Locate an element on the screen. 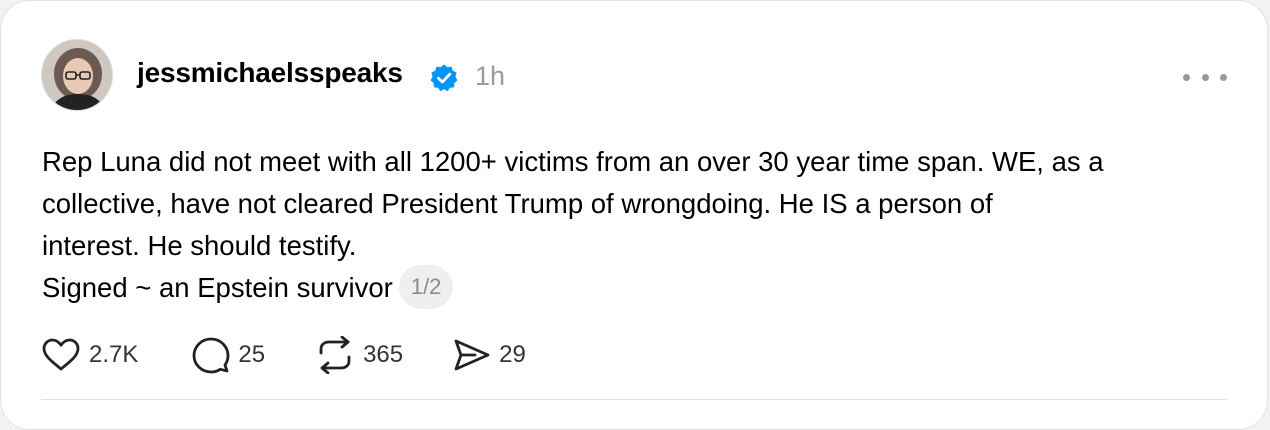 The width and height of the screenshot is (1270, 430). post-line: interest. He should testify. is located at coordinates (199, 245).